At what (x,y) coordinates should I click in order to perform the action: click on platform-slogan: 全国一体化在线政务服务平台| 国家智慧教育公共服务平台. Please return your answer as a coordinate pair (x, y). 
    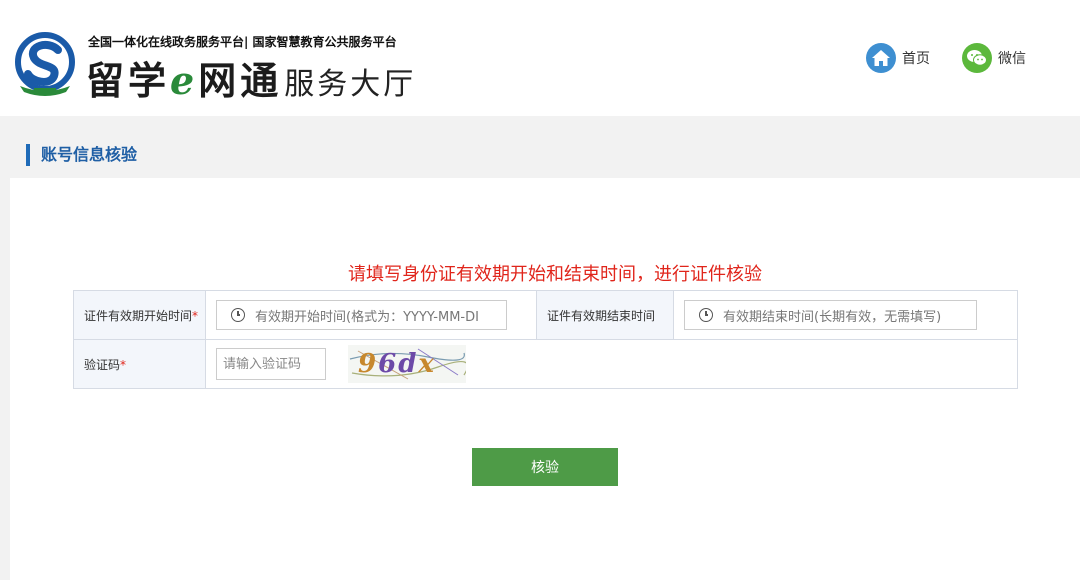
    Looking at the image, I should click on (242, 42).